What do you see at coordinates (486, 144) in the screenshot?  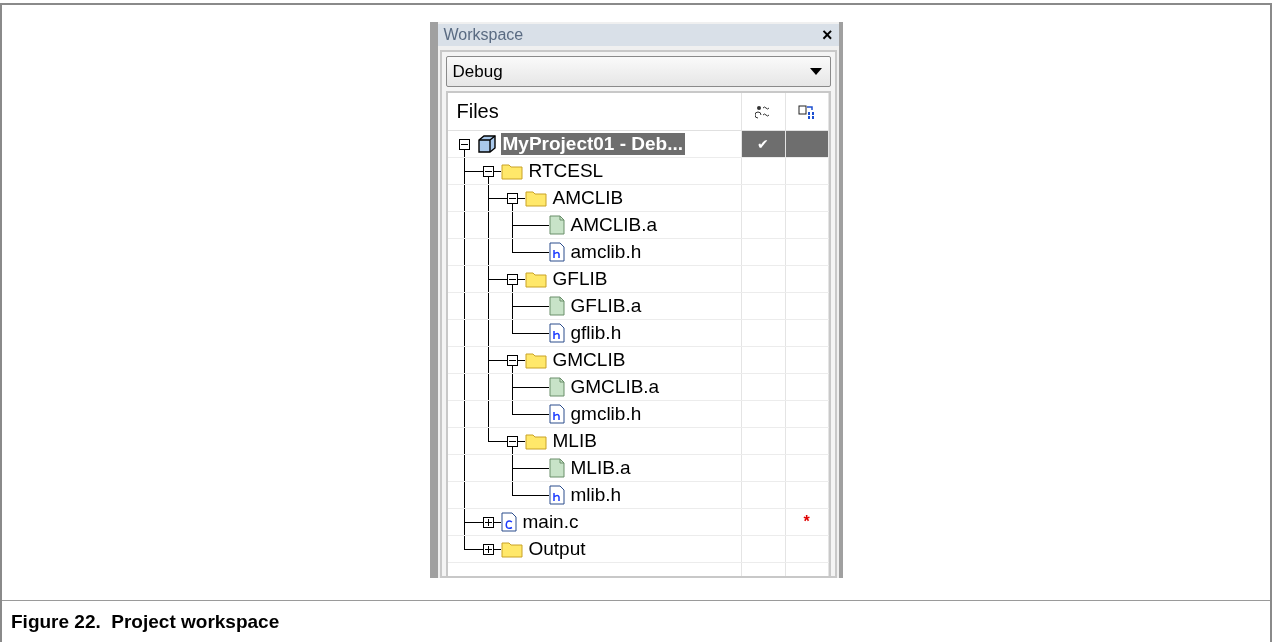 I see `cube-icon` at bounding box center [486, 144].